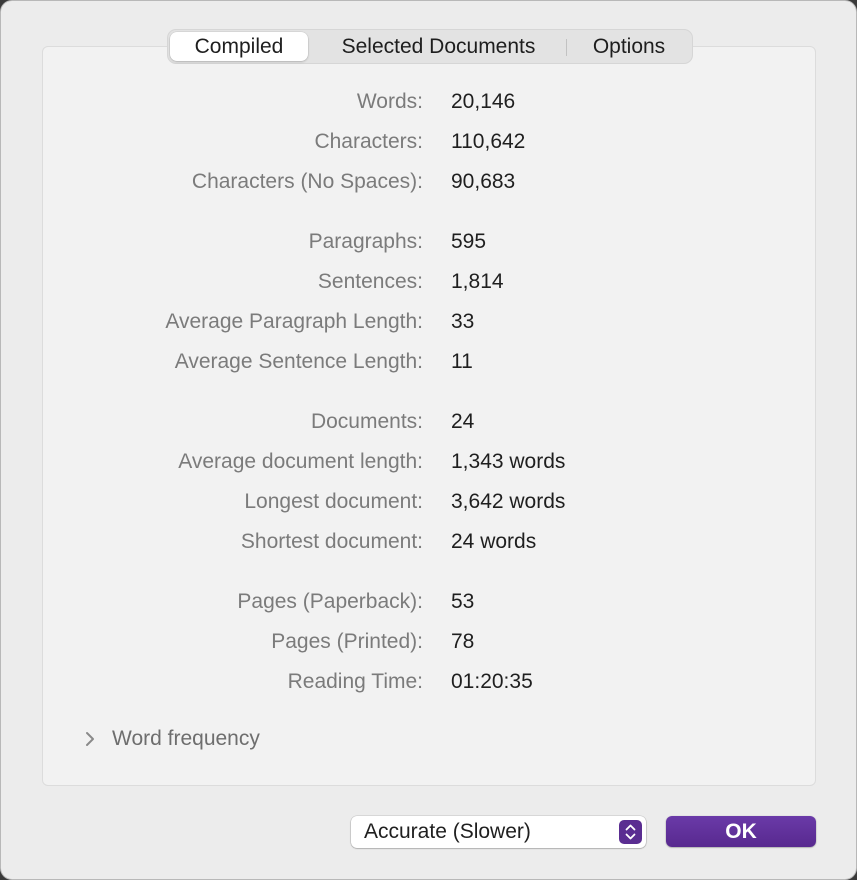  I want to click on stat-value-avg-paragraph-length: 33, so click(463, 321).